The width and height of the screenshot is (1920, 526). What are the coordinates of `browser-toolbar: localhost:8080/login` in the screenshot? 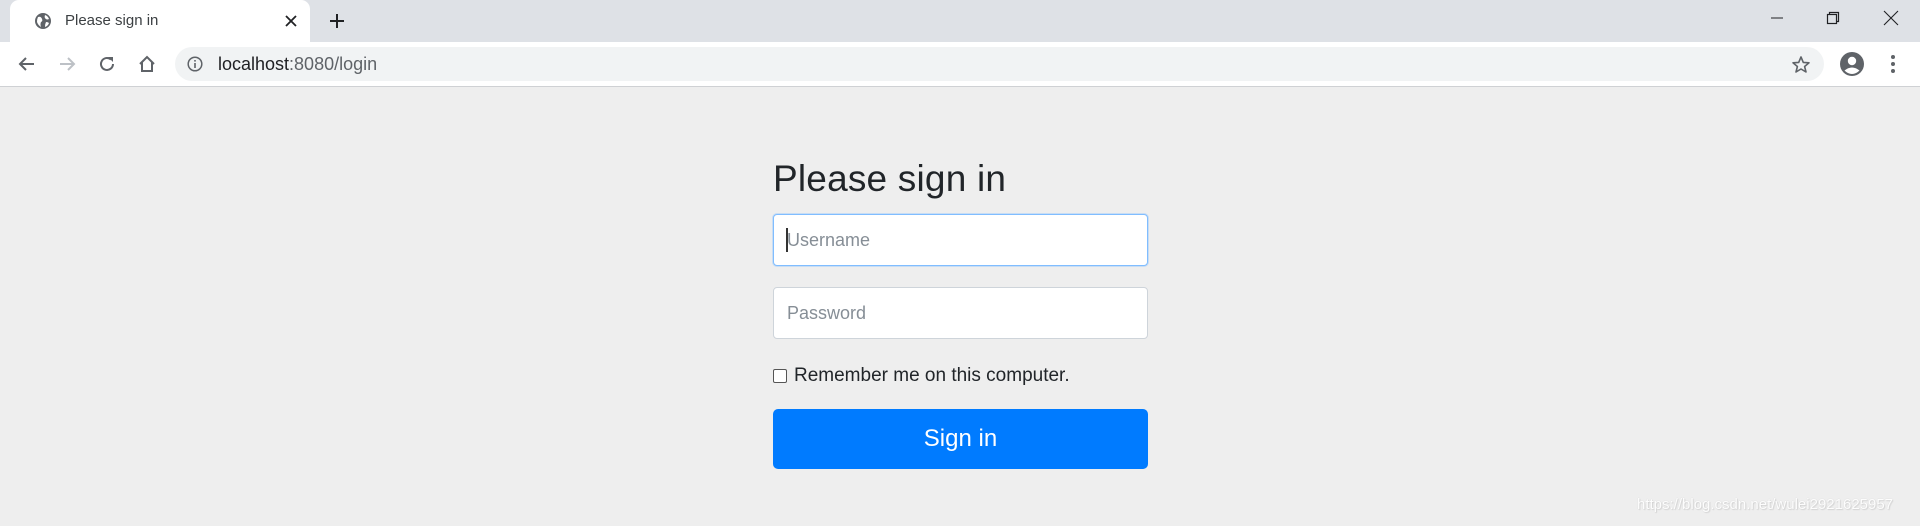 It's located at (960, 64).